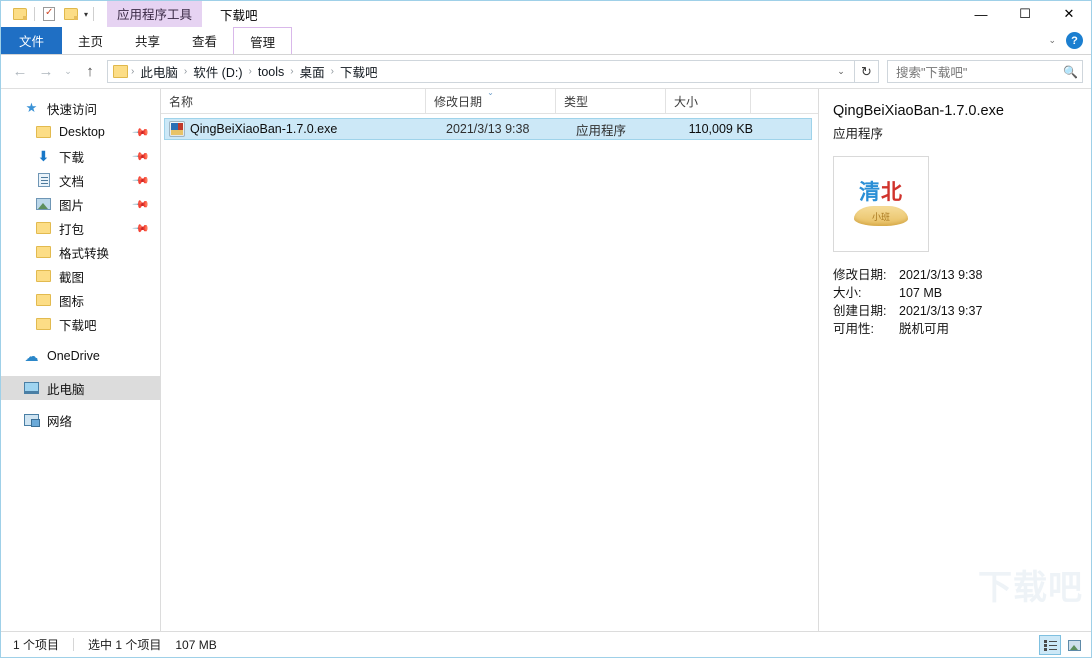  I want to click on computer-icon, so click(31, 388).